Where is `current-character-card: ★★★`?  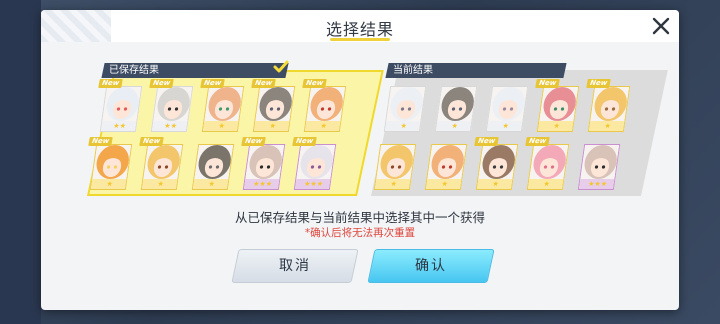
current-character-card: ★★★ is located at coordinates (599, 167).